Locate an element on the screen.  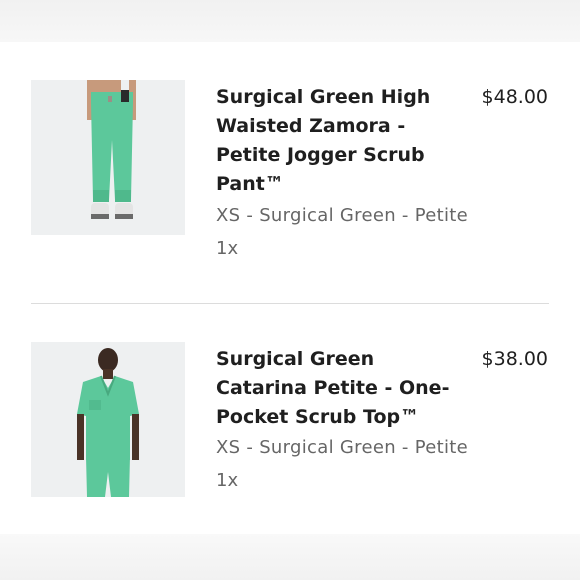
product-price: $38.00 is located at coordinates (514, 359).